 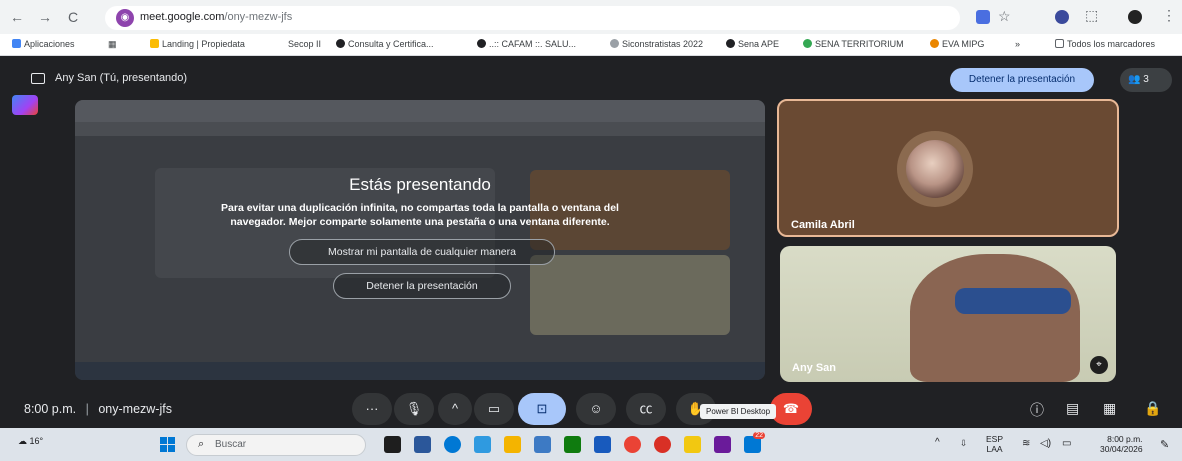 I want to click on host-controls-icon: 🔒, so click(x=1152, y=408).